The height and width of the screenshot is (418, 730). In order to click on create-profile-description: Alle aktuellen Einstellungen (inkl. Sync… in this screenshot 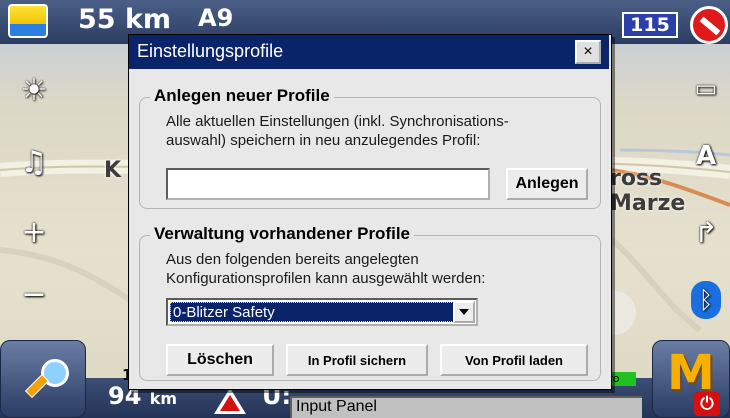, I will do `click(337, 131)`.